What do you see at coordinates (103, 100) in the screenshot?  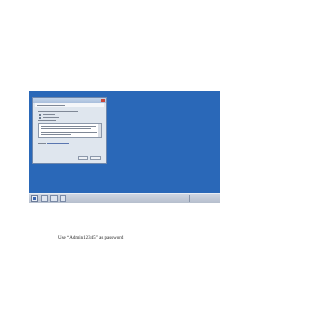 I see `close-icon` at bounding box center [103, 100].